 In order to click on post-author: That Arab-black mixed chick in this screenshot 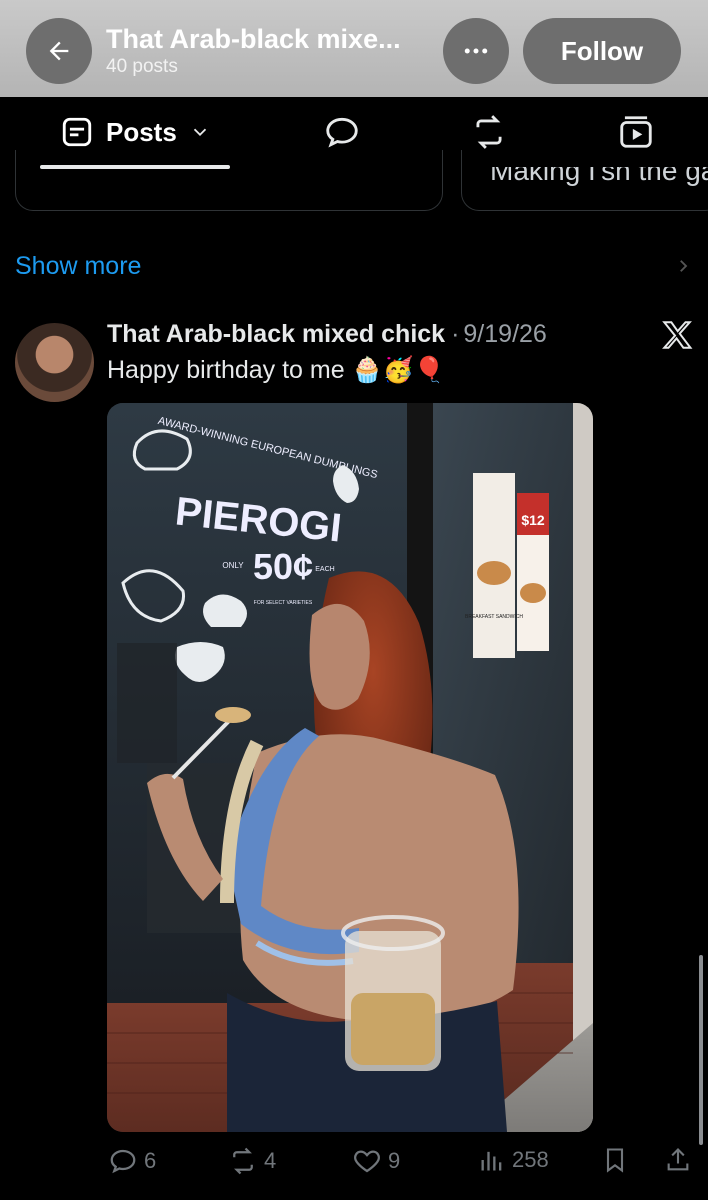, I will do `click(276, 334)`.